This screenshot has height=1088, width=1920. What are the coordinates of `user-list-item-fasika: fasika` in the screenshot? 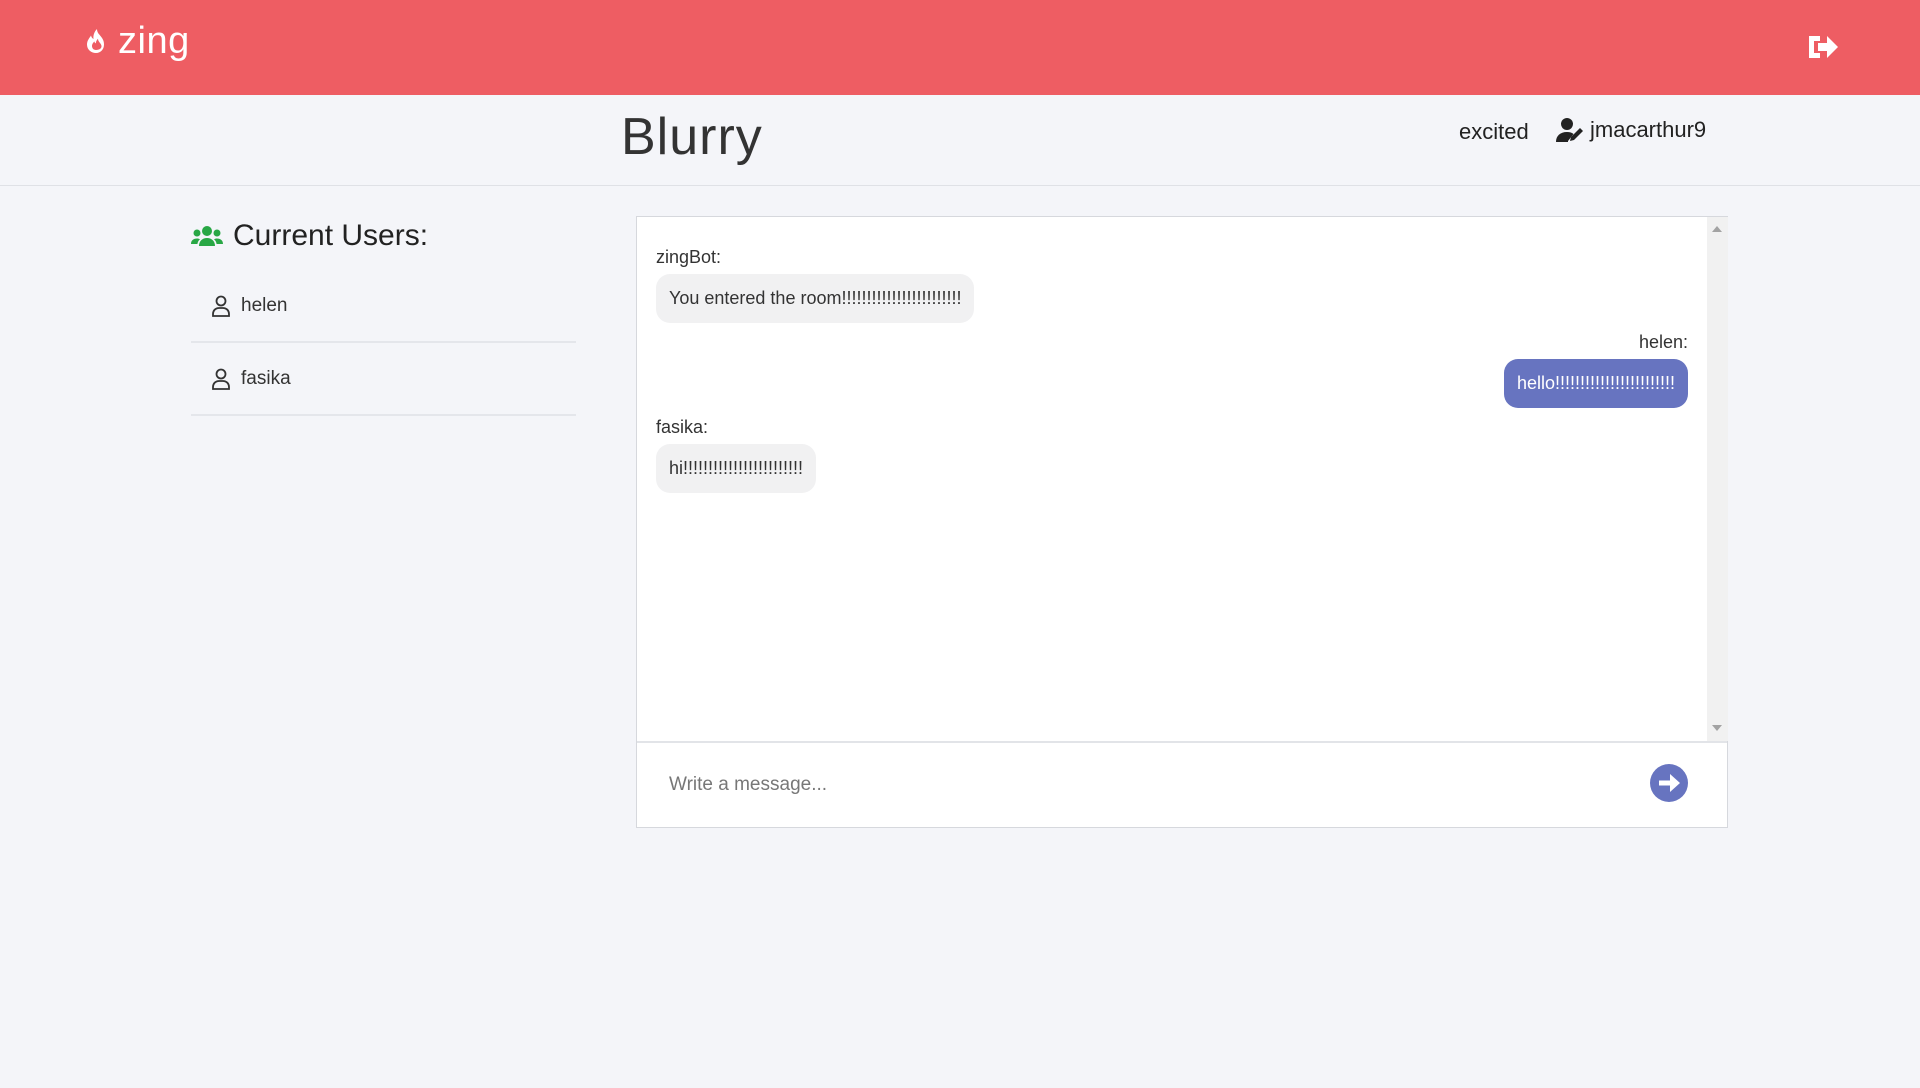 It's located at (383, 379).